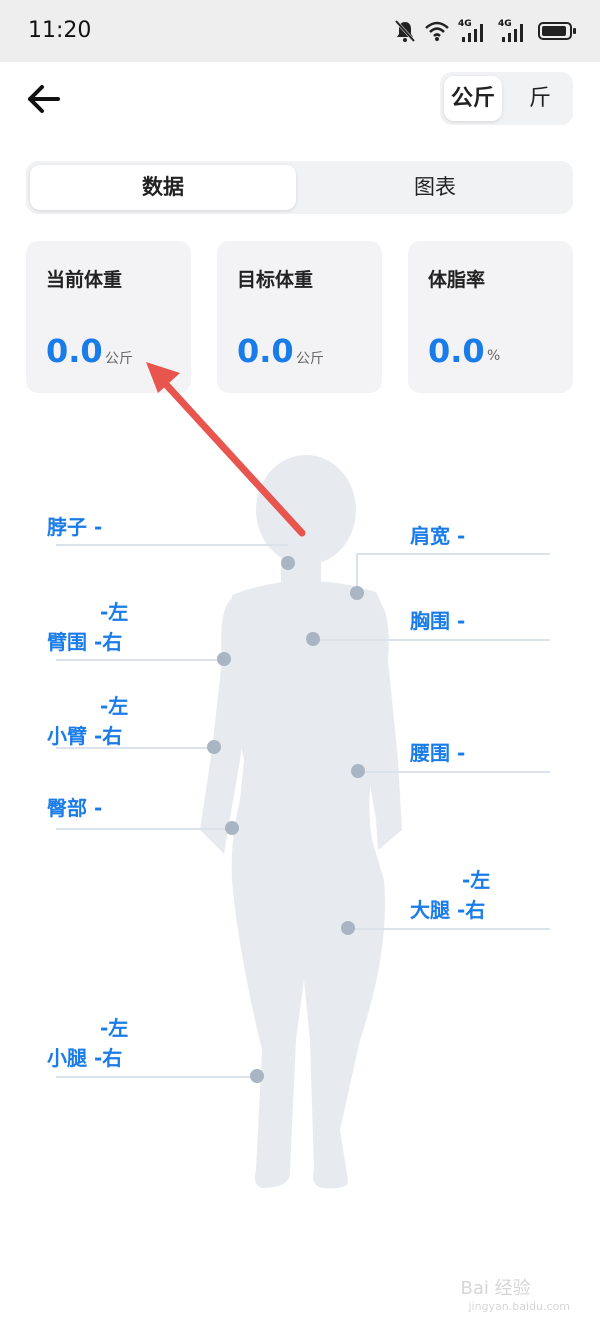 The image size is (600, 1333). Describe the element at coordinates (519, 1306) in the screenshot. I see `watermark-sub: jingyan.baidu.com` at that location.